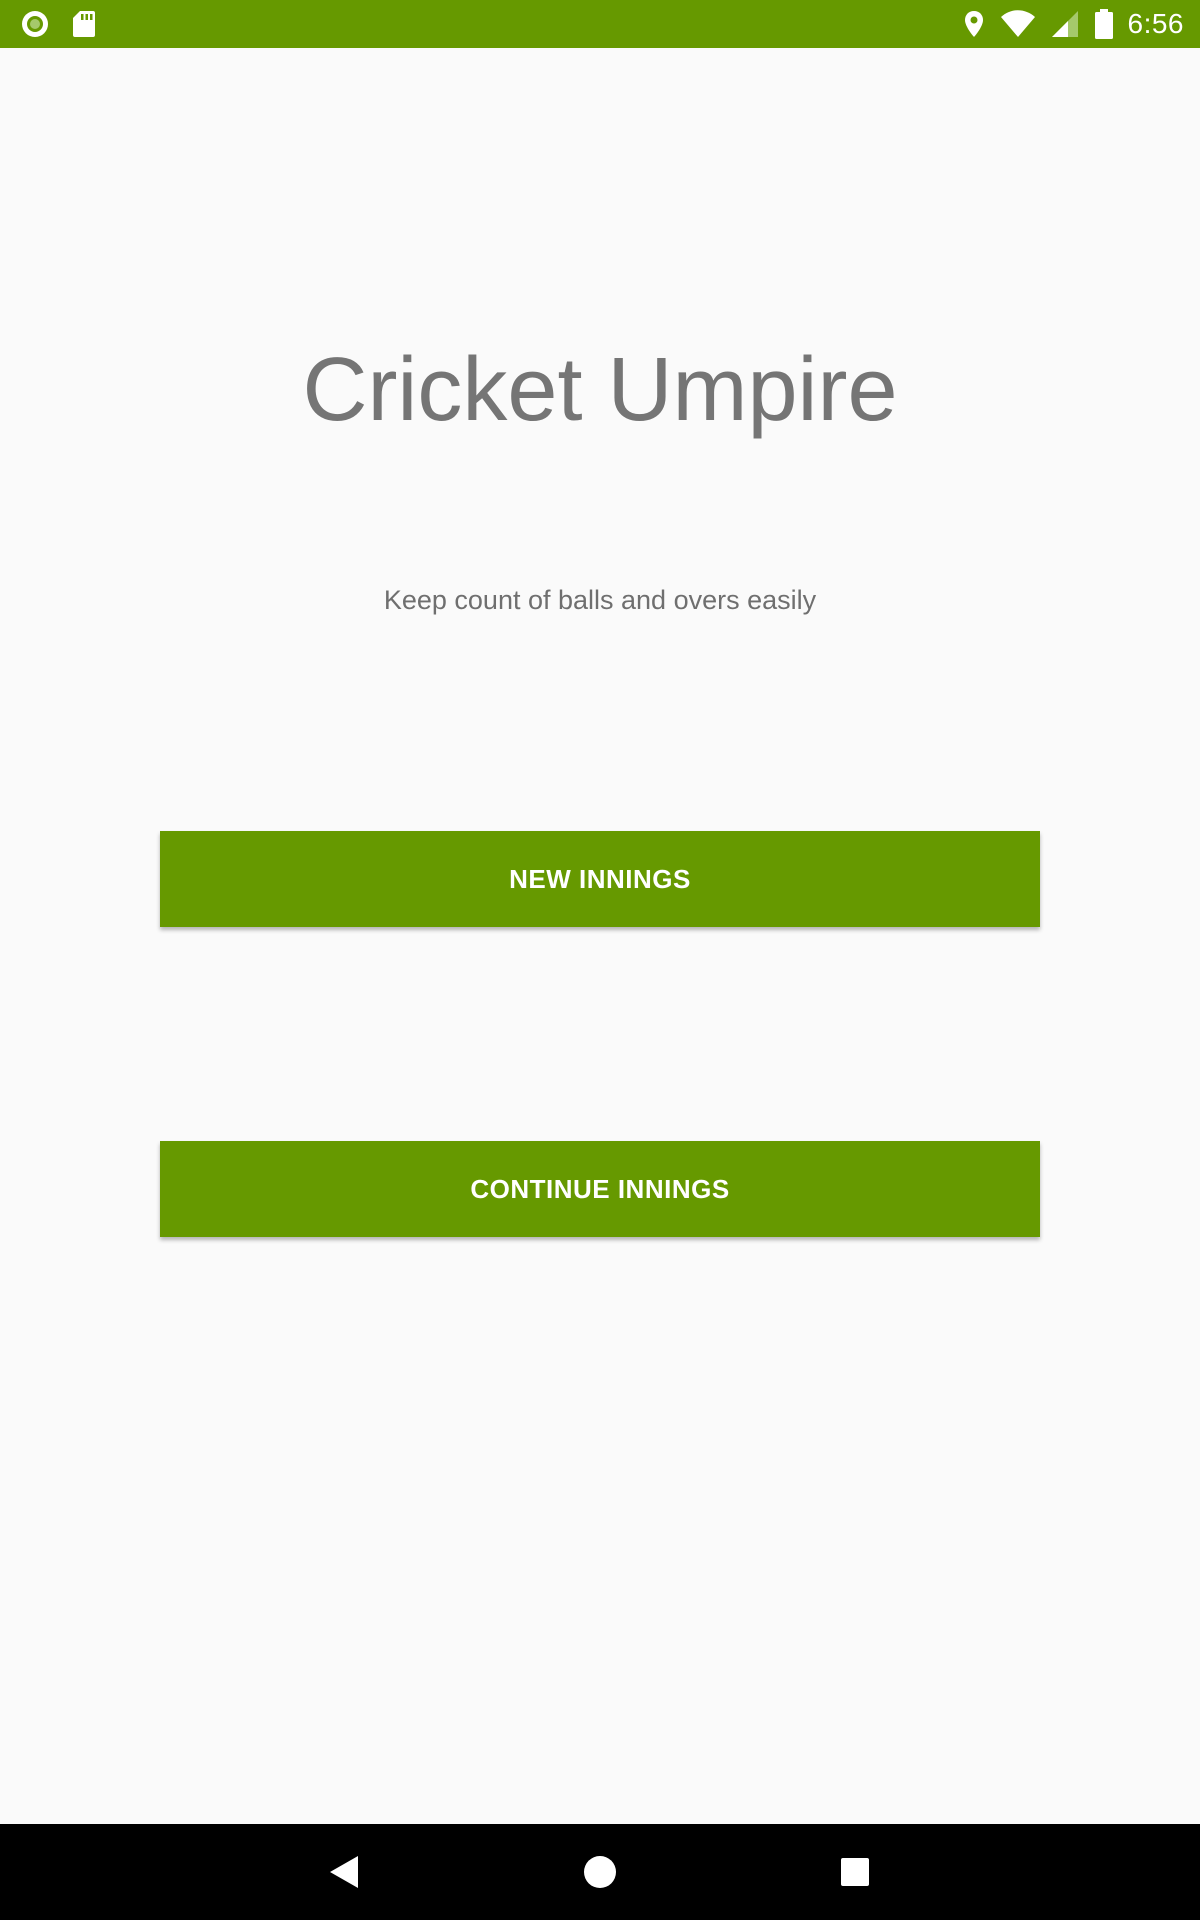 The width and height of the screenshot is (1200, 1920). What do you see at coordinates (600, 879) in the screenshot?
I see `new-innings-button: NEW INNINGS` at bounding box center [600, 879].